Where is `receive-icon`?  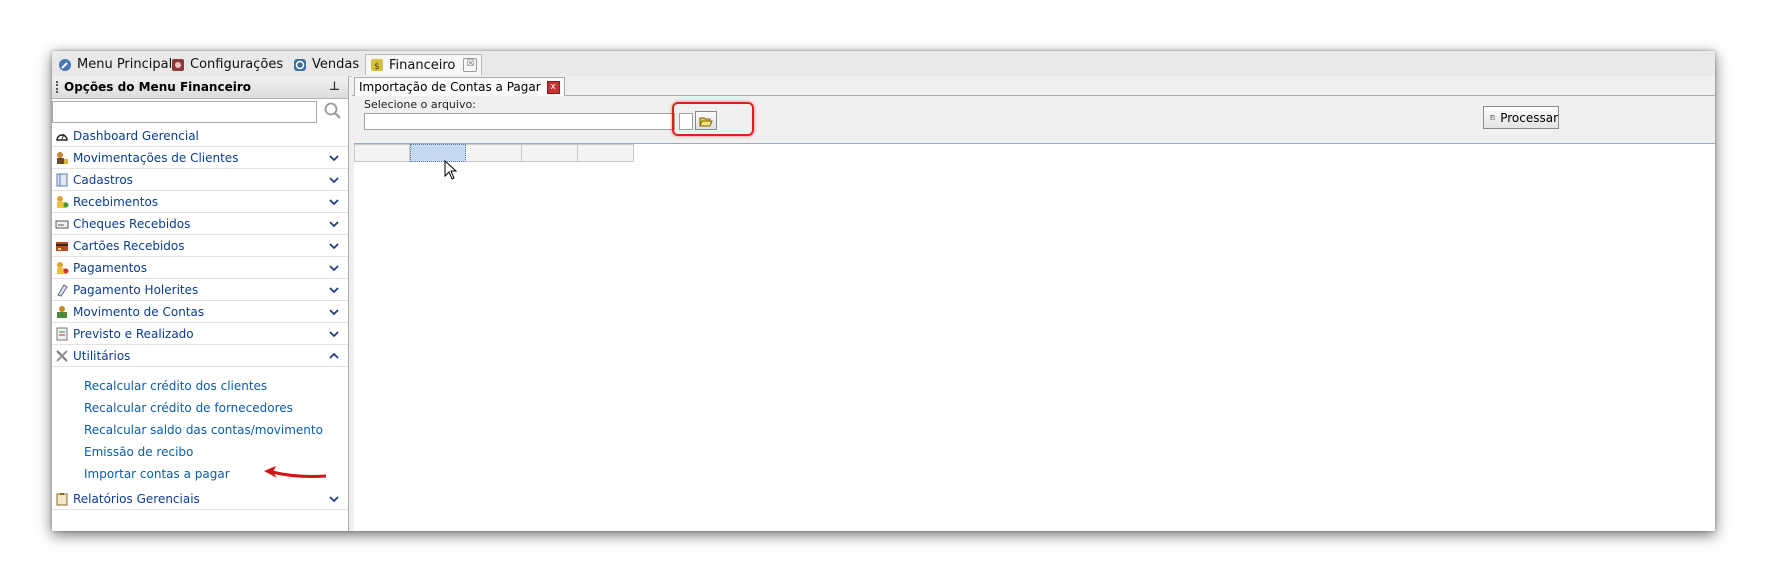
receive-icon is located at coordinates (63, 201).